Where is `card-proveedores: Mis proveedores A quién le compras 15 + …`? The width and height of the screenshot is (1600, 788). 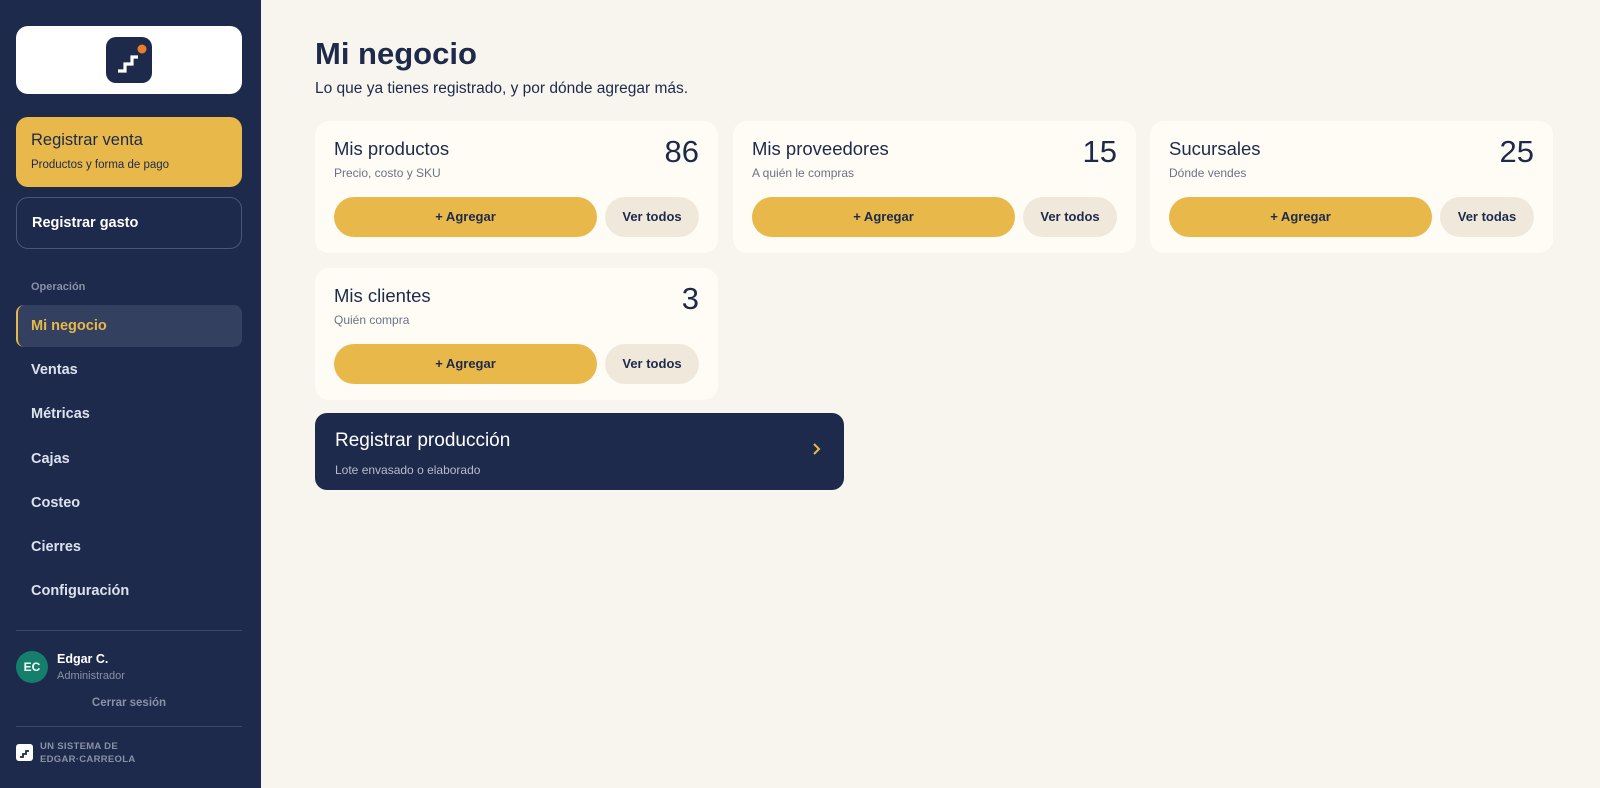 card-proveedores: Mis proveedores A quién le compras 15 + … is located at coordinates (934, 187).